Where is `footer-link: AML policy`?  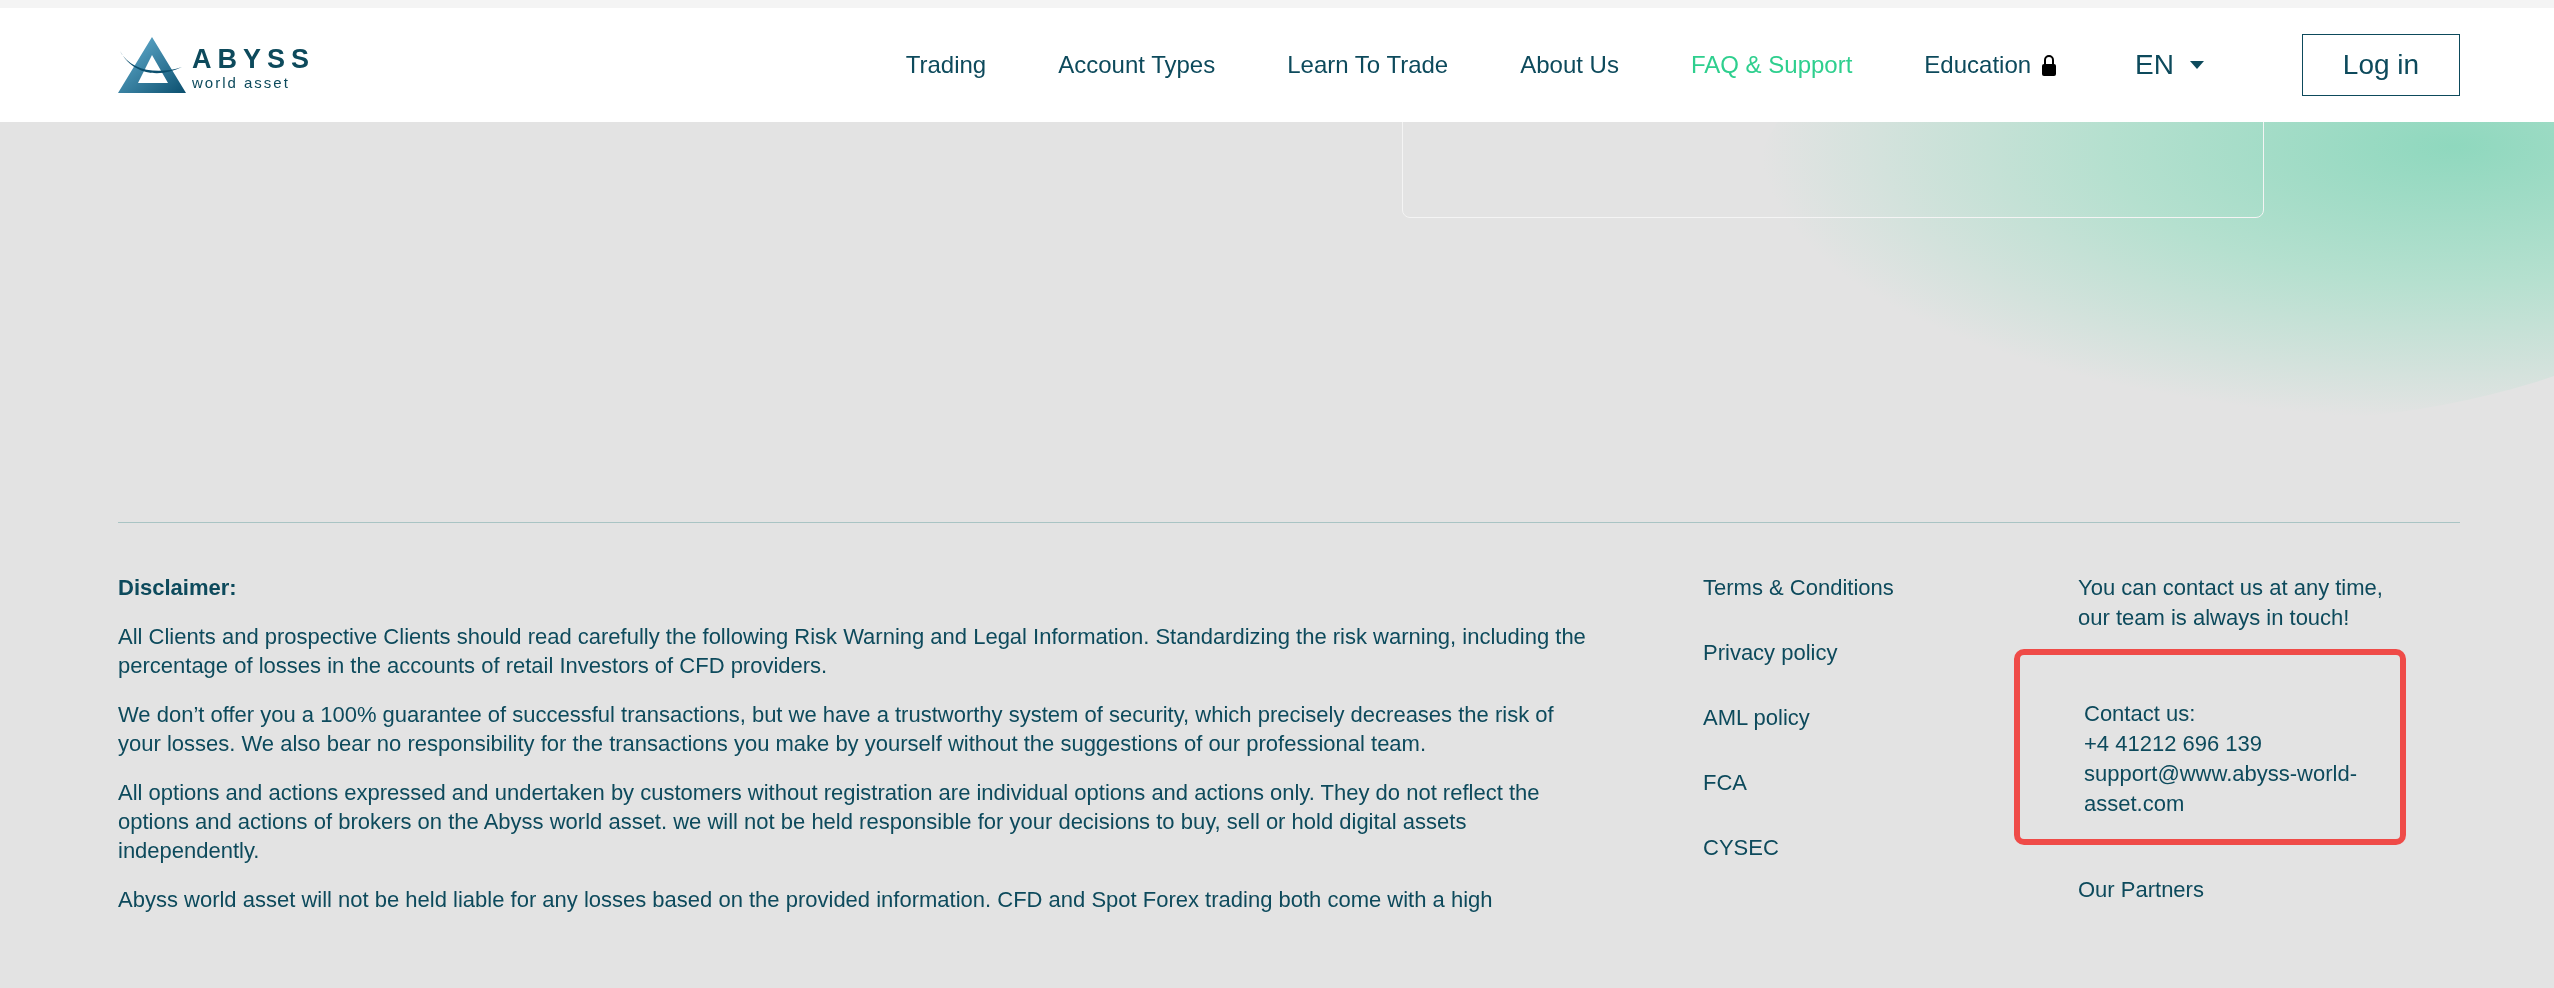
footer-link: AML policy is located at coordinates (1890, 717).